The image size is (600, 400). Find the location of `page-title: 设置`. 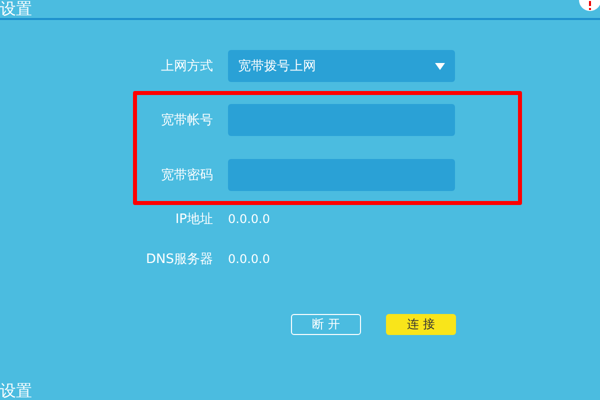

page-title: 设置 is located at coordinates (16, 8).